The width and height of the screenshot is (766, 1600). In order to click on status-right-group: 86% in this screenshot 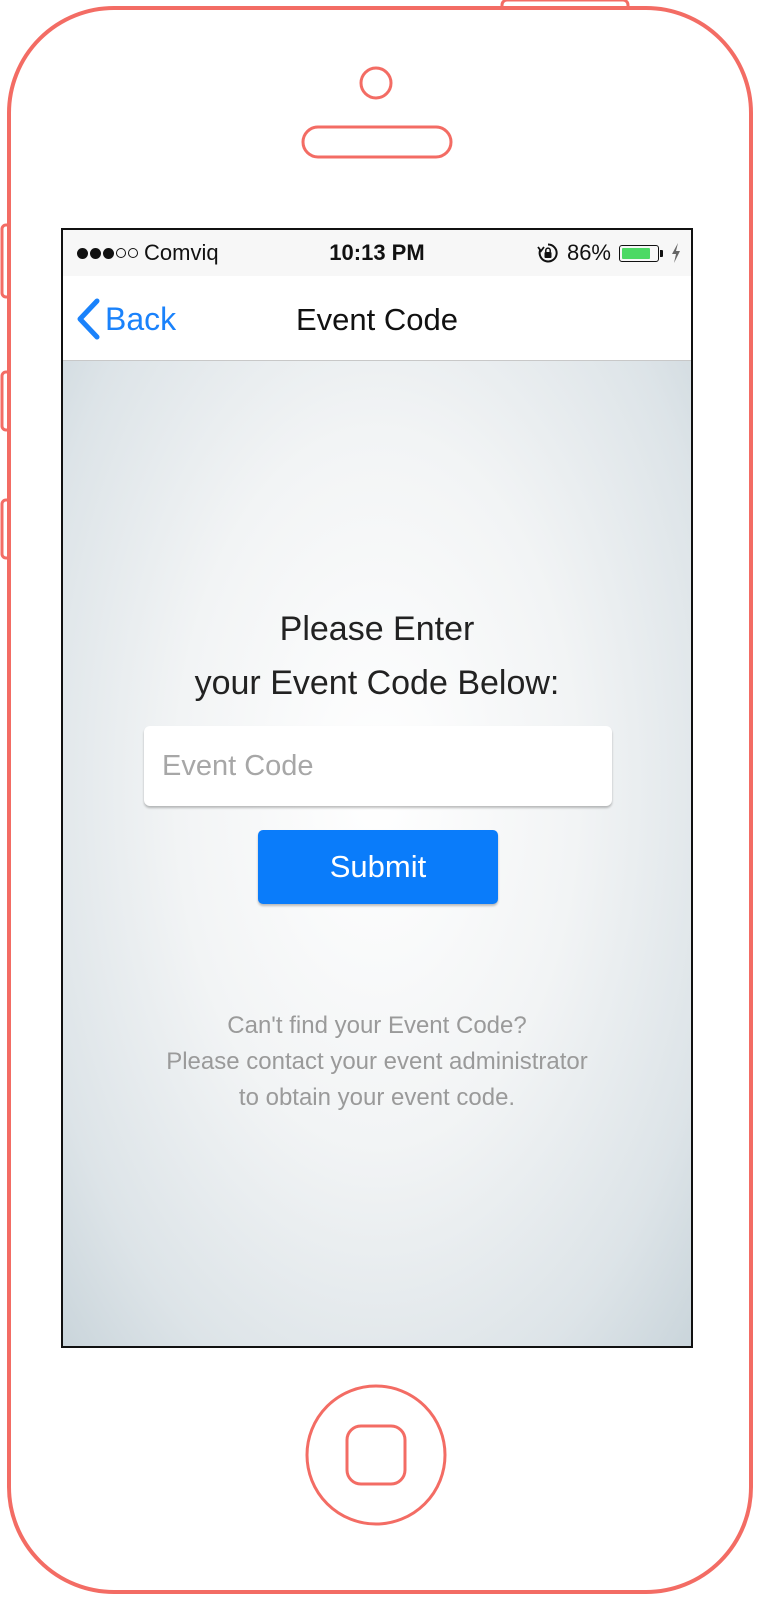, I will do `click(609, 253)`.